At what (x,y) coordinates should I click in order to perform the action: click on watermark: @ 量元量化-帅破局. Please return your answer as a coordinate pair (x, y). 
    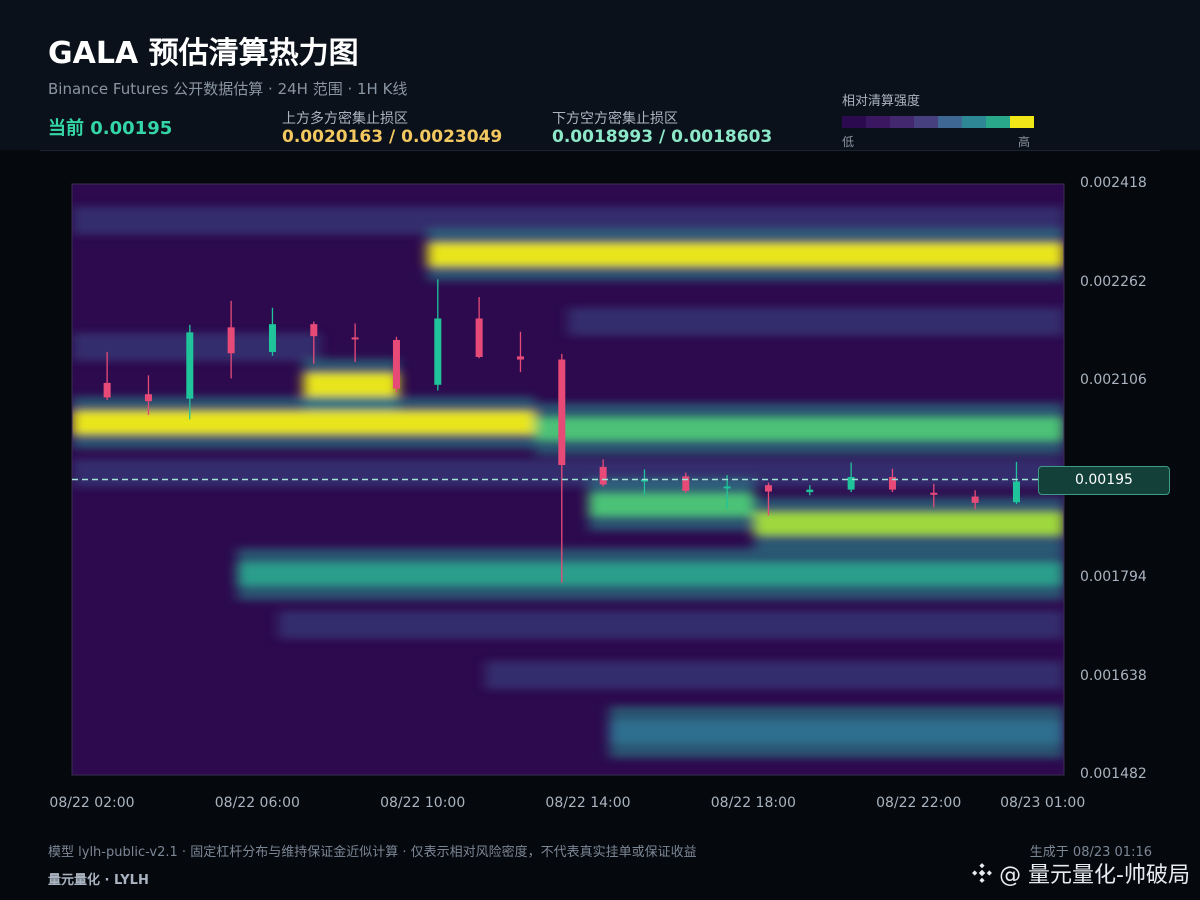
    Looking at the image, I should click on (1080, 873).